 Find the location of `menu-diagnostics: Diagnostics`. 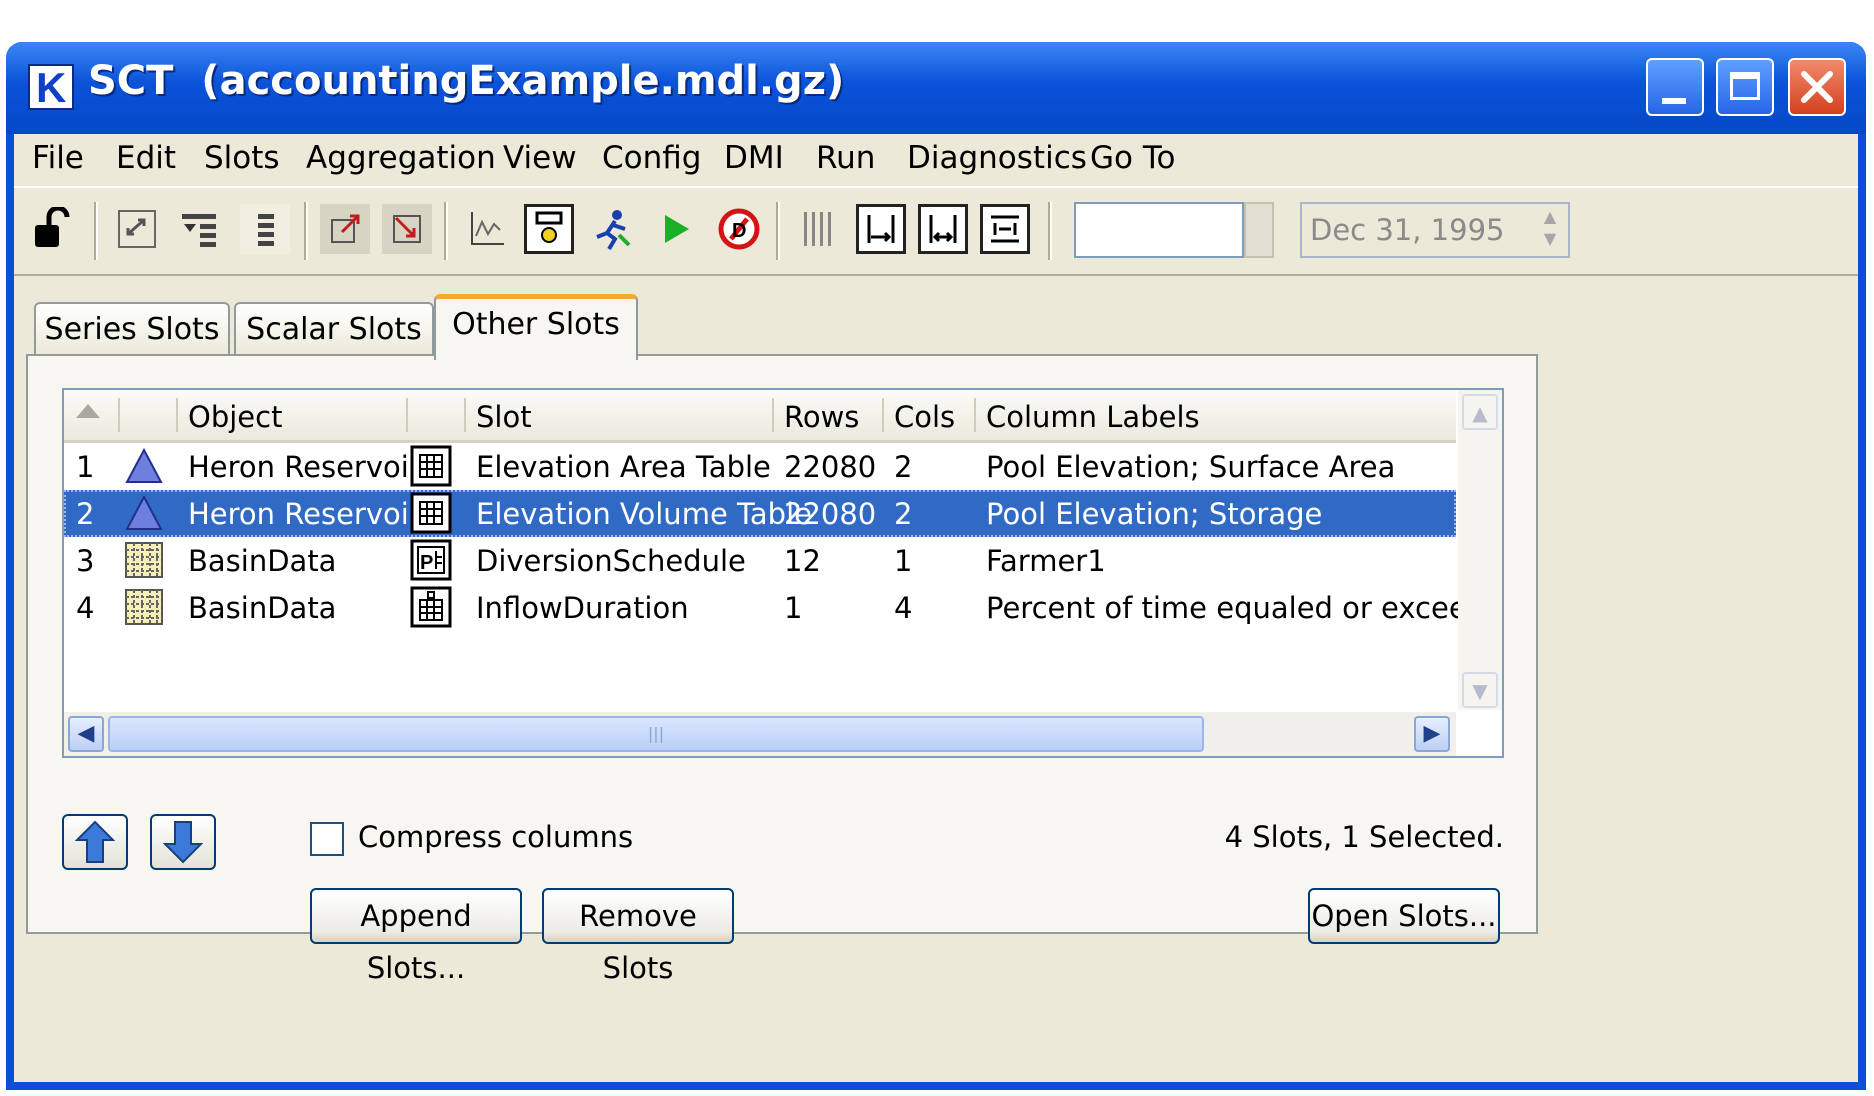

menu-diagnostics: Diagnostics is located at coordinates (997, 158).